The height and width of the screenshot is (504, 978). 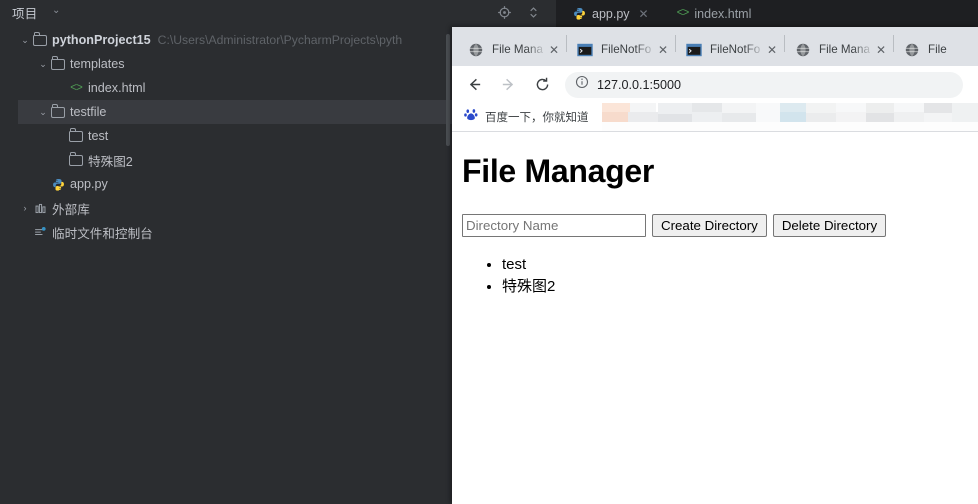 I want to click on tree-row-label: test, so click(x=98, y=136).